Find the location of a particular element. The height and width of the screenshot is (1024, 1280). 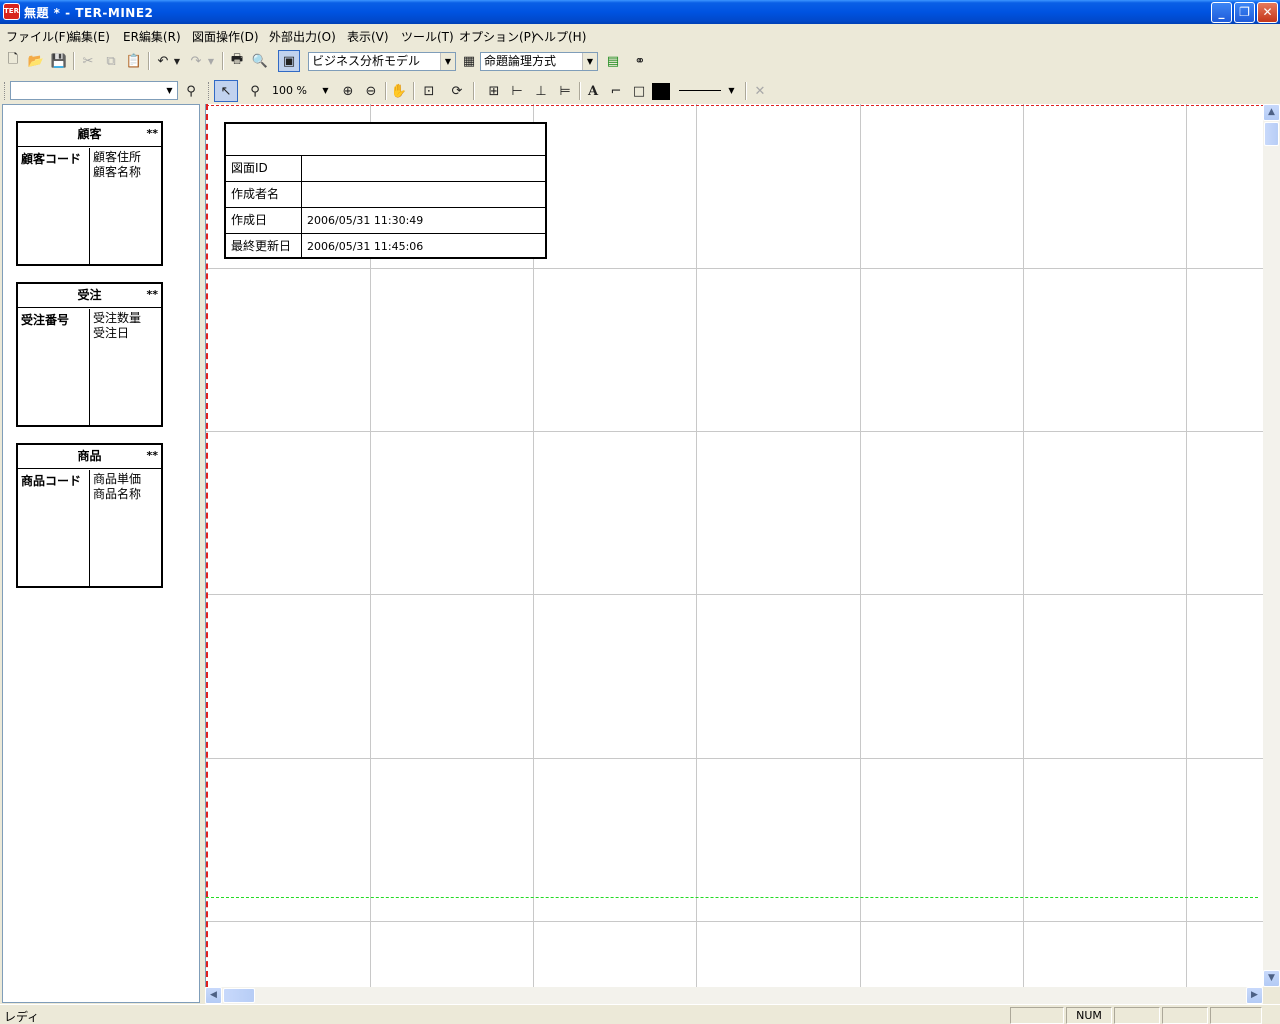

print-preview-icon: 🔍 is located at coordinates (260, 61).